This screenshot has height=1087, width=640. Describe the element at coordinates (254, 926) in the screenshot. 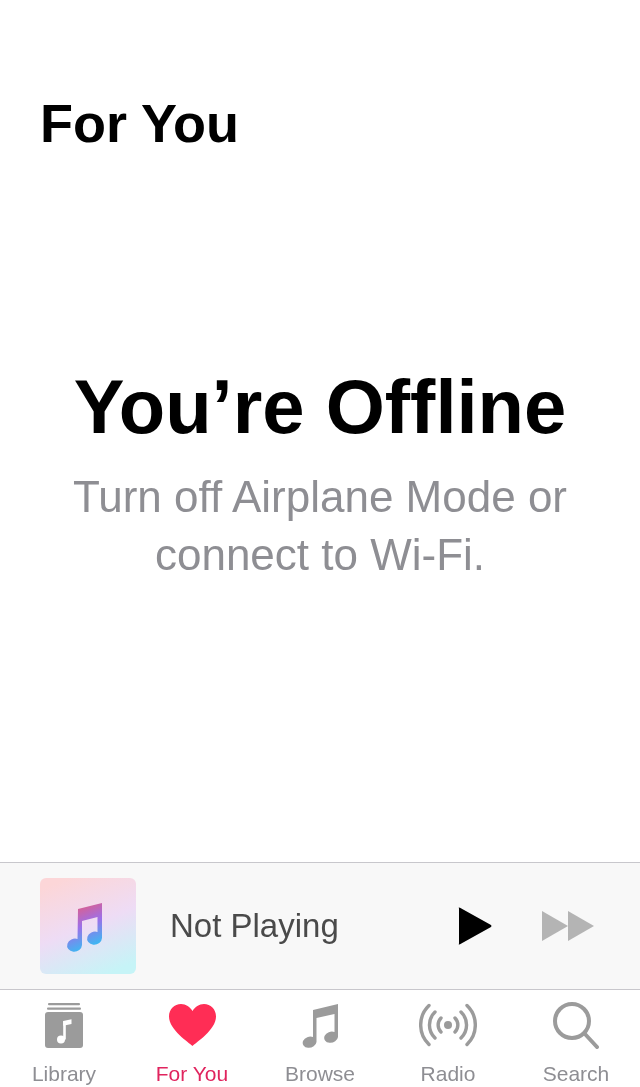

I see `track-title: Not Playing` at that location.